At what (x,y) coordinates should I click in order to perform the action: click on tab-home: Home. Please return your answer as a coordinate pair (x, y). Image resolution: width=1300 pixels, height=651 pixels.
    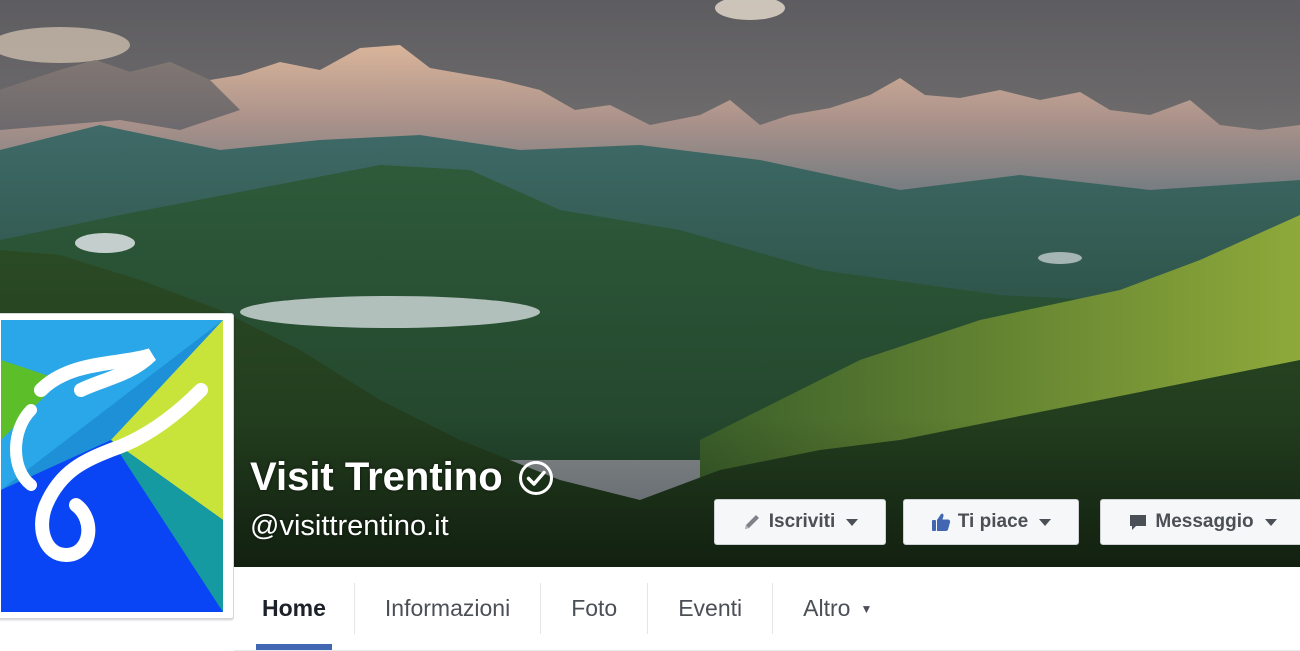
    Looking at the image, I should click on (294, 608).